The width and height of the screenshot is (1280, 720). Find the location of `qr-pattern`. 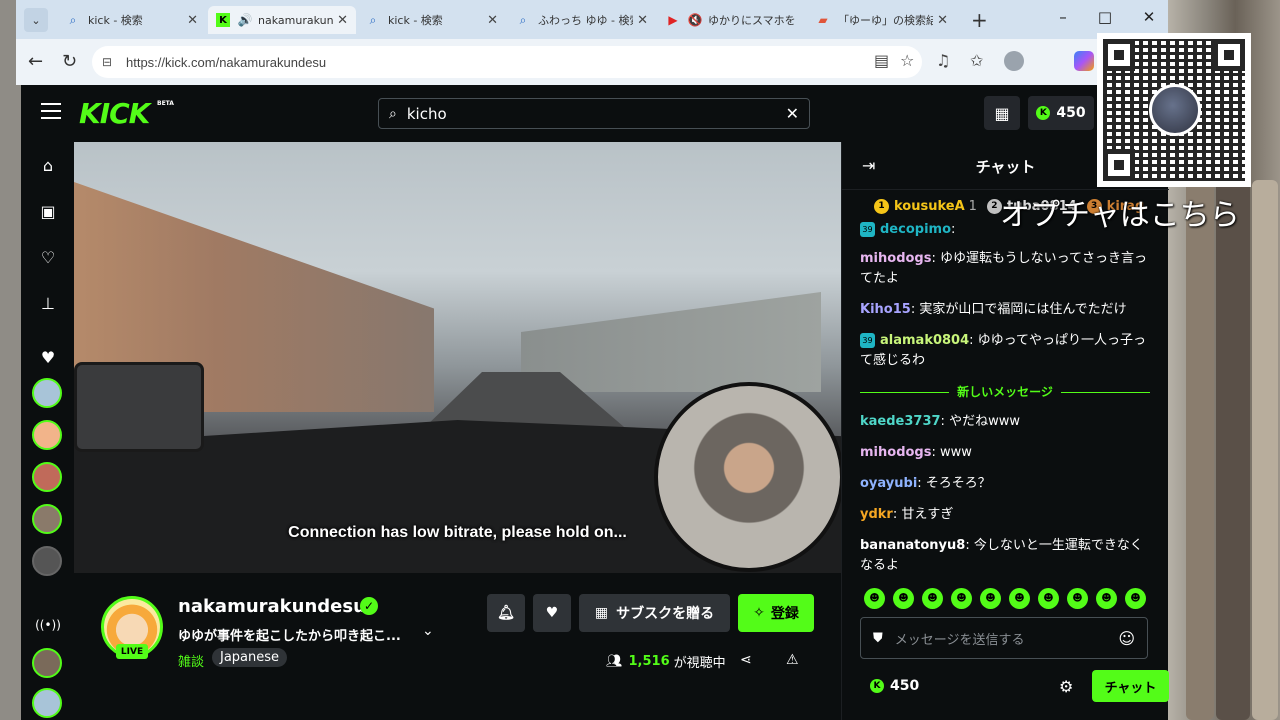

qr-pattern is located at coordinates (1174, 110).